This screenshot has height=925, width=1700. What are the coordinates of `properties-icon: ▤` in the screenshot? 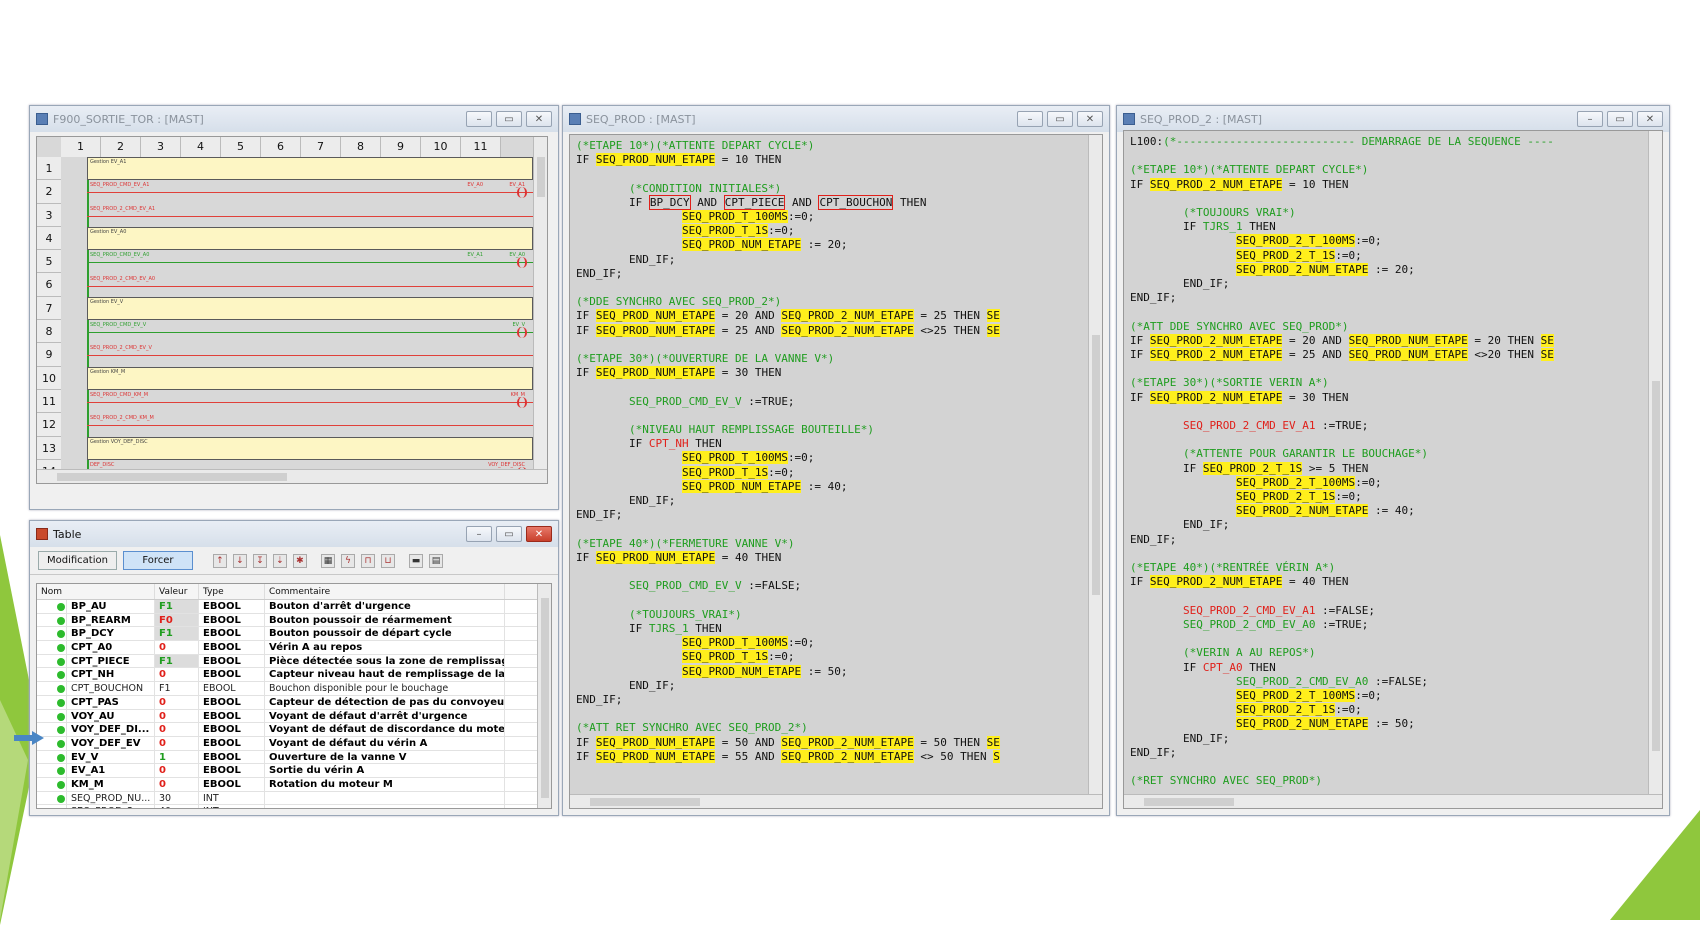 It's located at (435, 560).